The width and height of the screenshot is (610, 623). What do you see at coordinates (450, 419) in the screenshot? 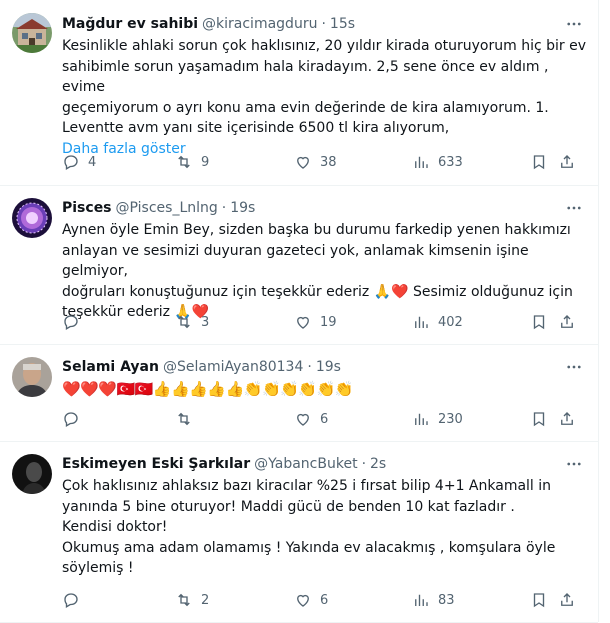
I see `views-count: 230` at bounding box center [450, 419].